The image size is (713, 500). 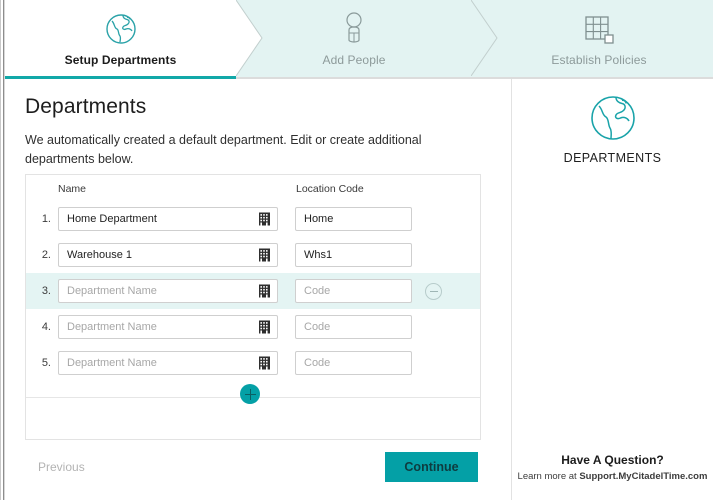 I want to click on help-title: Have A Question?, so click(x=612, y=460).